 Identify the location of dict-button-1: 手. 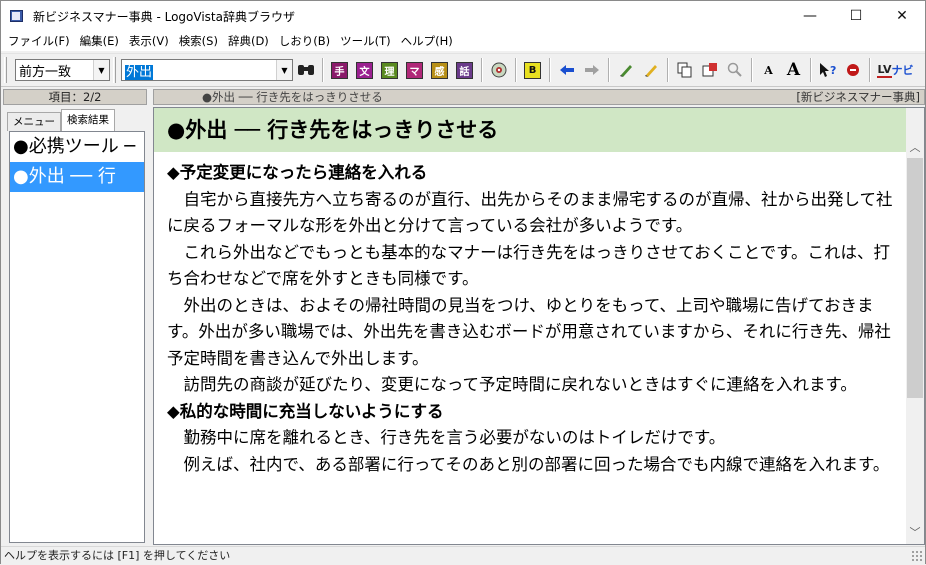
(340, 70).